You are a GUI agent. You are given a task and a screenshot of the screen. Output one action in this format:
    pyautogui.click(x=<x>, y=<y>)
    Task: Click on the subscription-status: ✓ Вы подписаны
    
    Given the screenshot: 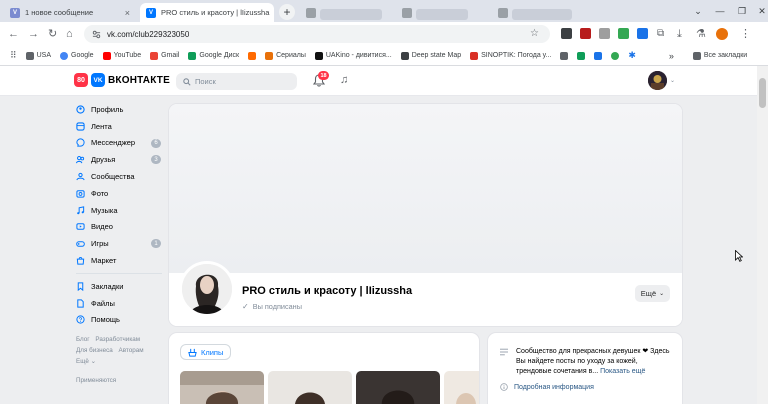 What is the action you would take?
    pyautogui.click(x=272, y=306)
    